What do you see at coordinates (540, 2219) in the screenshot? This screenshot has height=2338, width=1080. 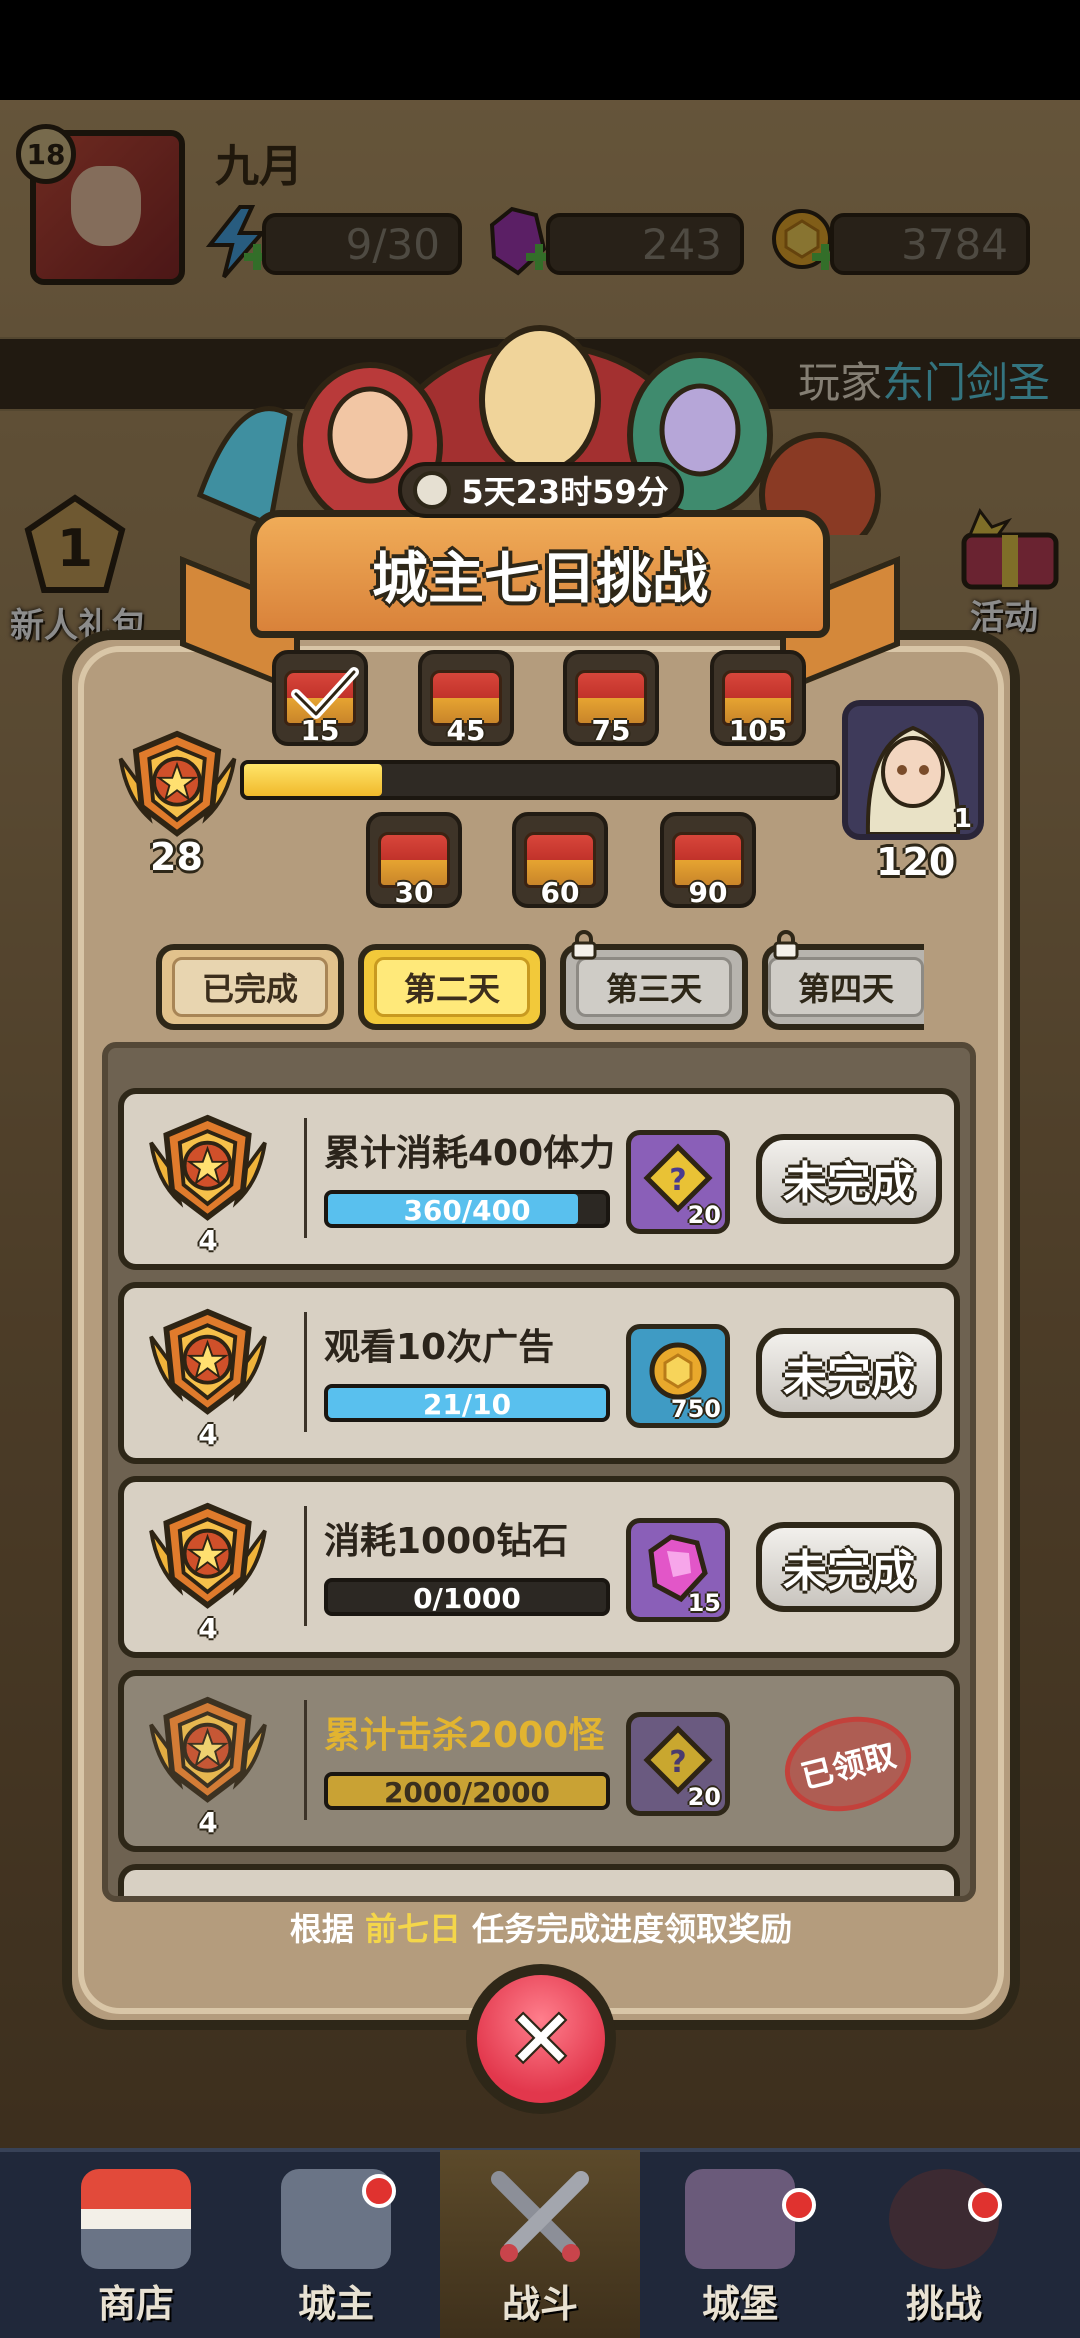 I see `crossed-swords-icon` at bounding box center [540, 2219].